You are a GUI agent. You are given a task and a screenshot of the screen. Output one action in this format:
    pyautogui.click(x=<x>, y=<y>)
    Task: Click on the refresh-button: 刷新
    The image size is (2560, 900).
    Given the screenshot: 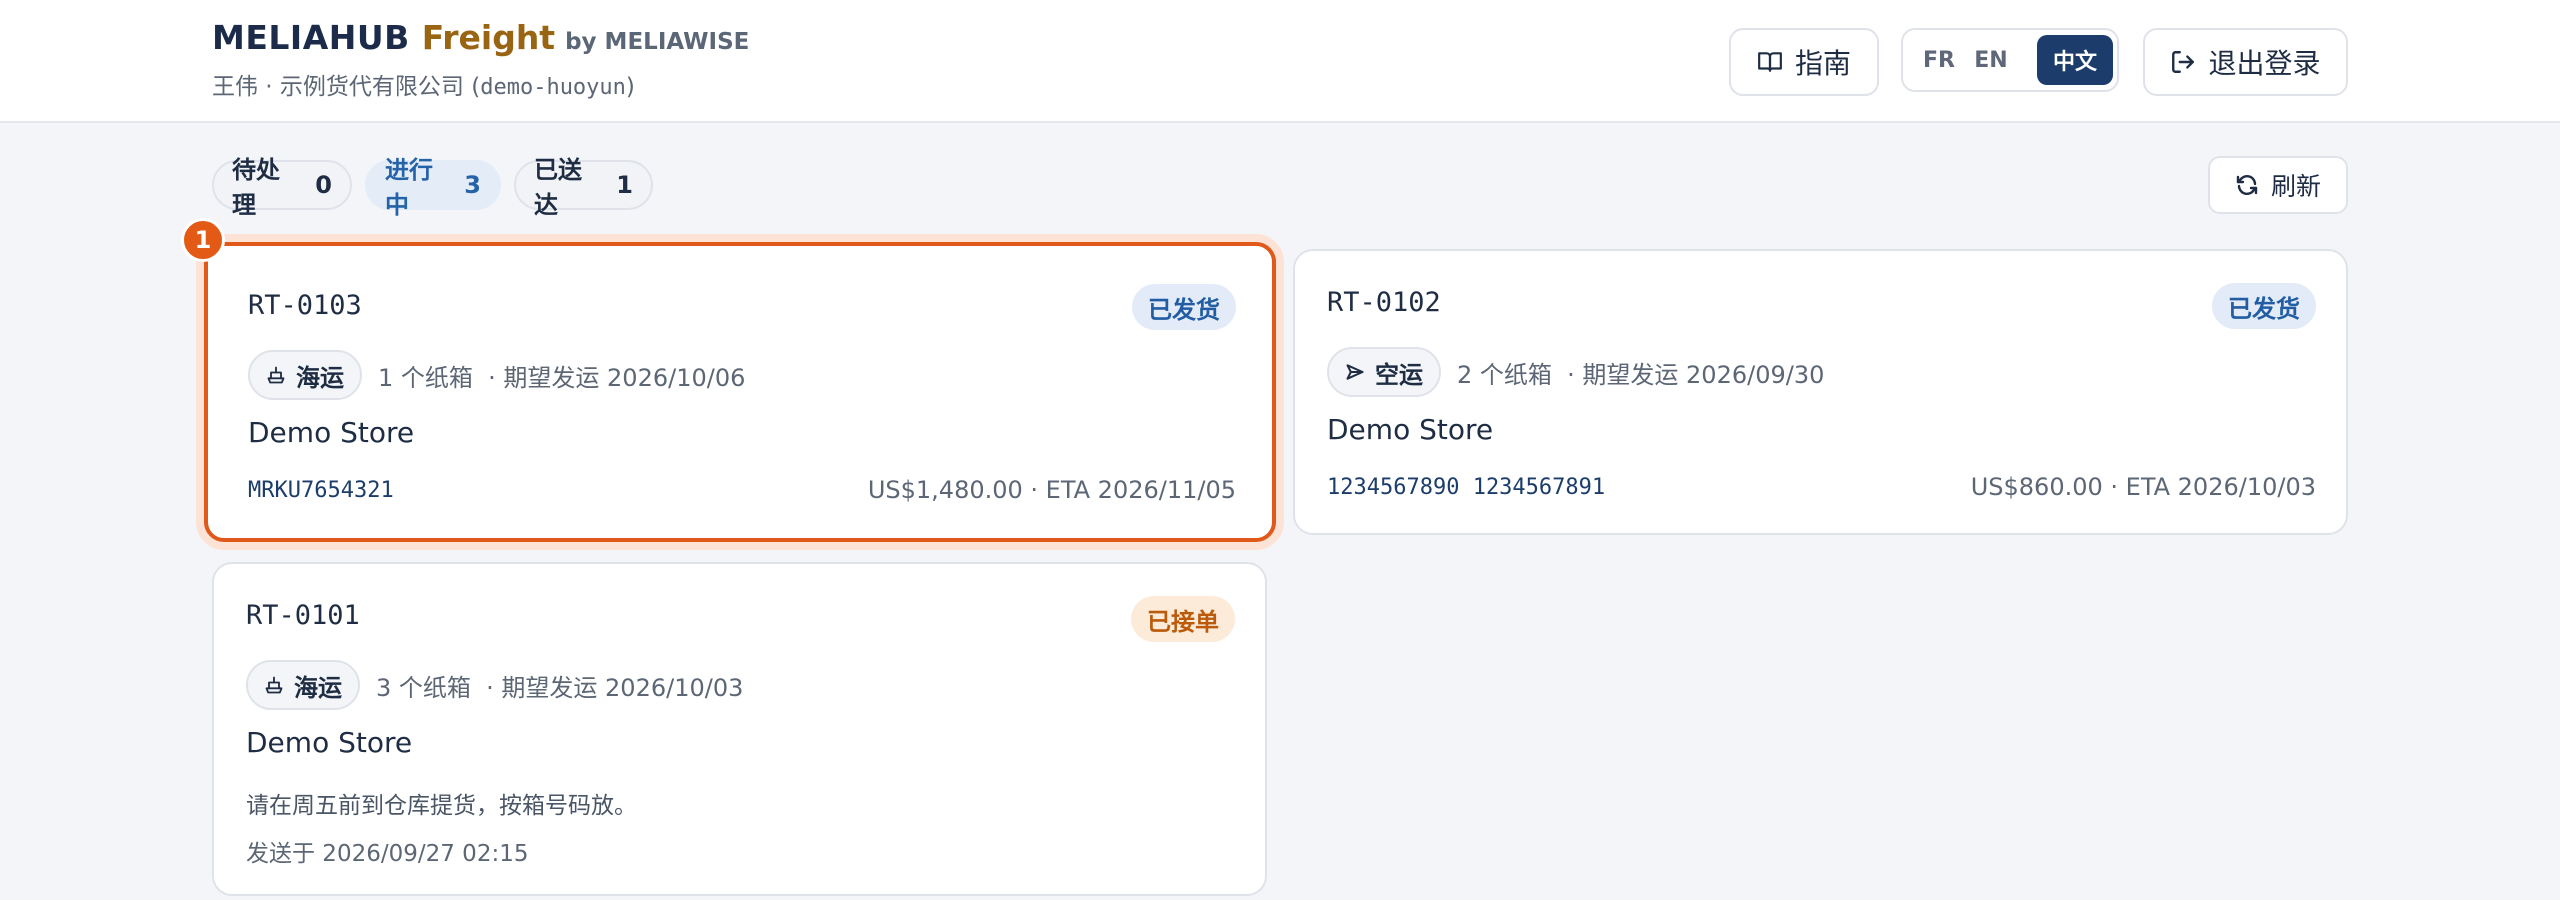 What is the action you would take?
    pyautogui.click(x=2278, y=185)
    